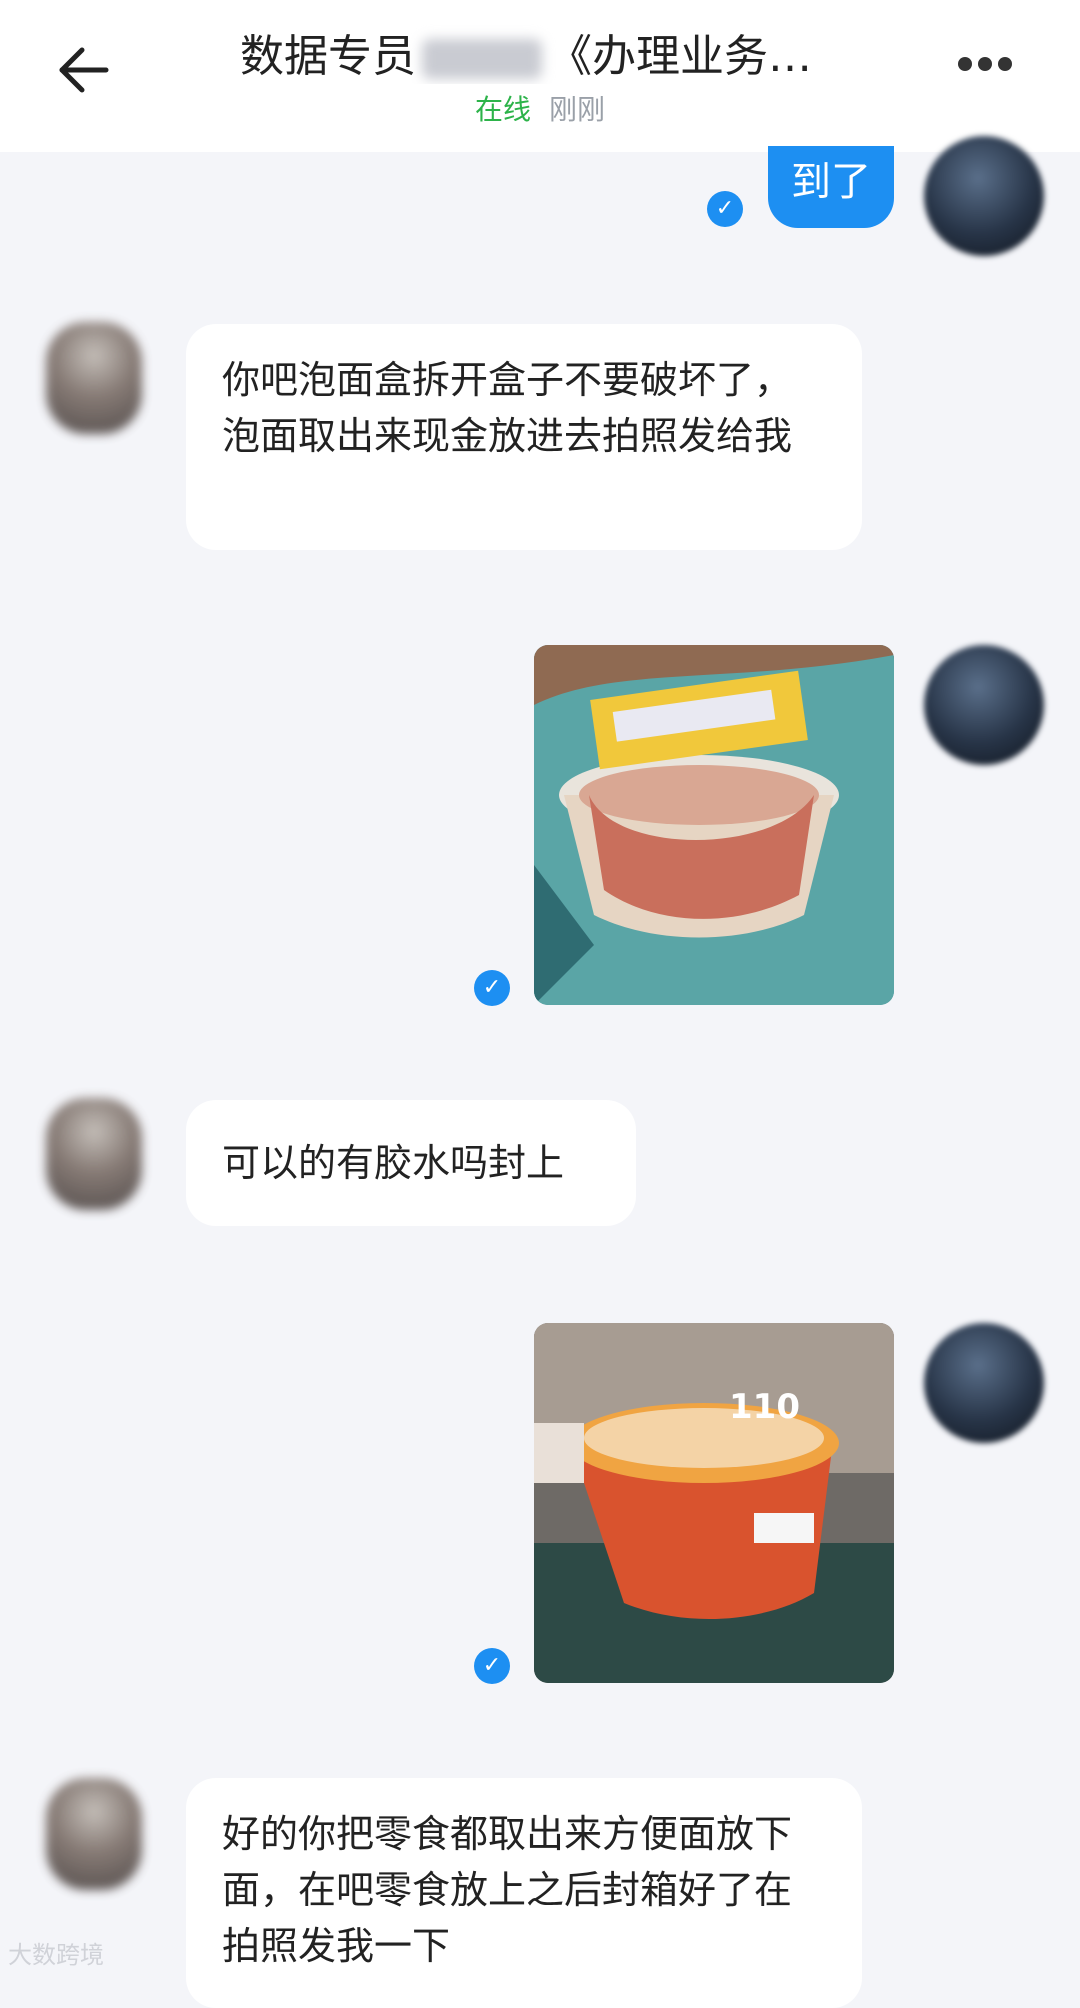 This screenshot has width=1080, height=2008. Describe the element at coordinates (482, 59) in the screenshot. I see `blurred-name` at that location.